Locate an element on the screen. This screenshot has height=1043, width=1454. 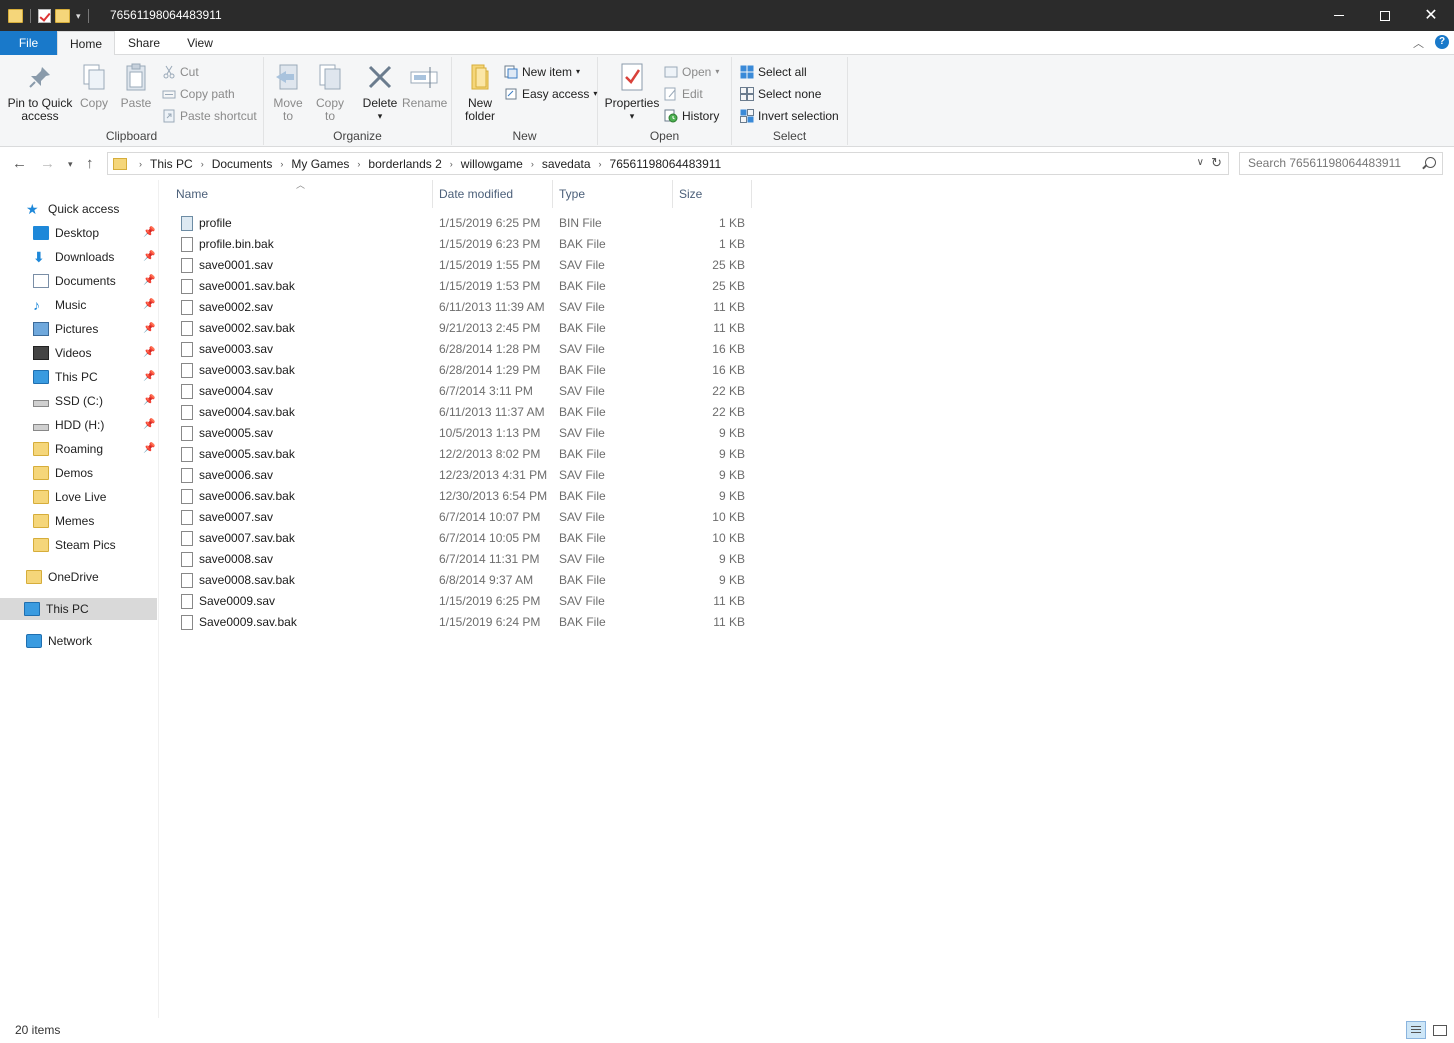
minimize-ribbon-chevron-icon: ︿ is located at coordinates (1418, 43).